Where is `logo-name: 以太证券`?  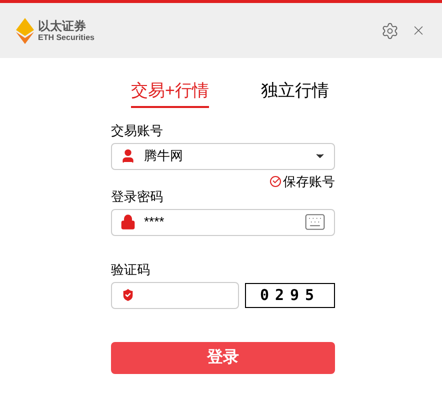
logo-name: 以太证券 is located at coordinates (62, 26).